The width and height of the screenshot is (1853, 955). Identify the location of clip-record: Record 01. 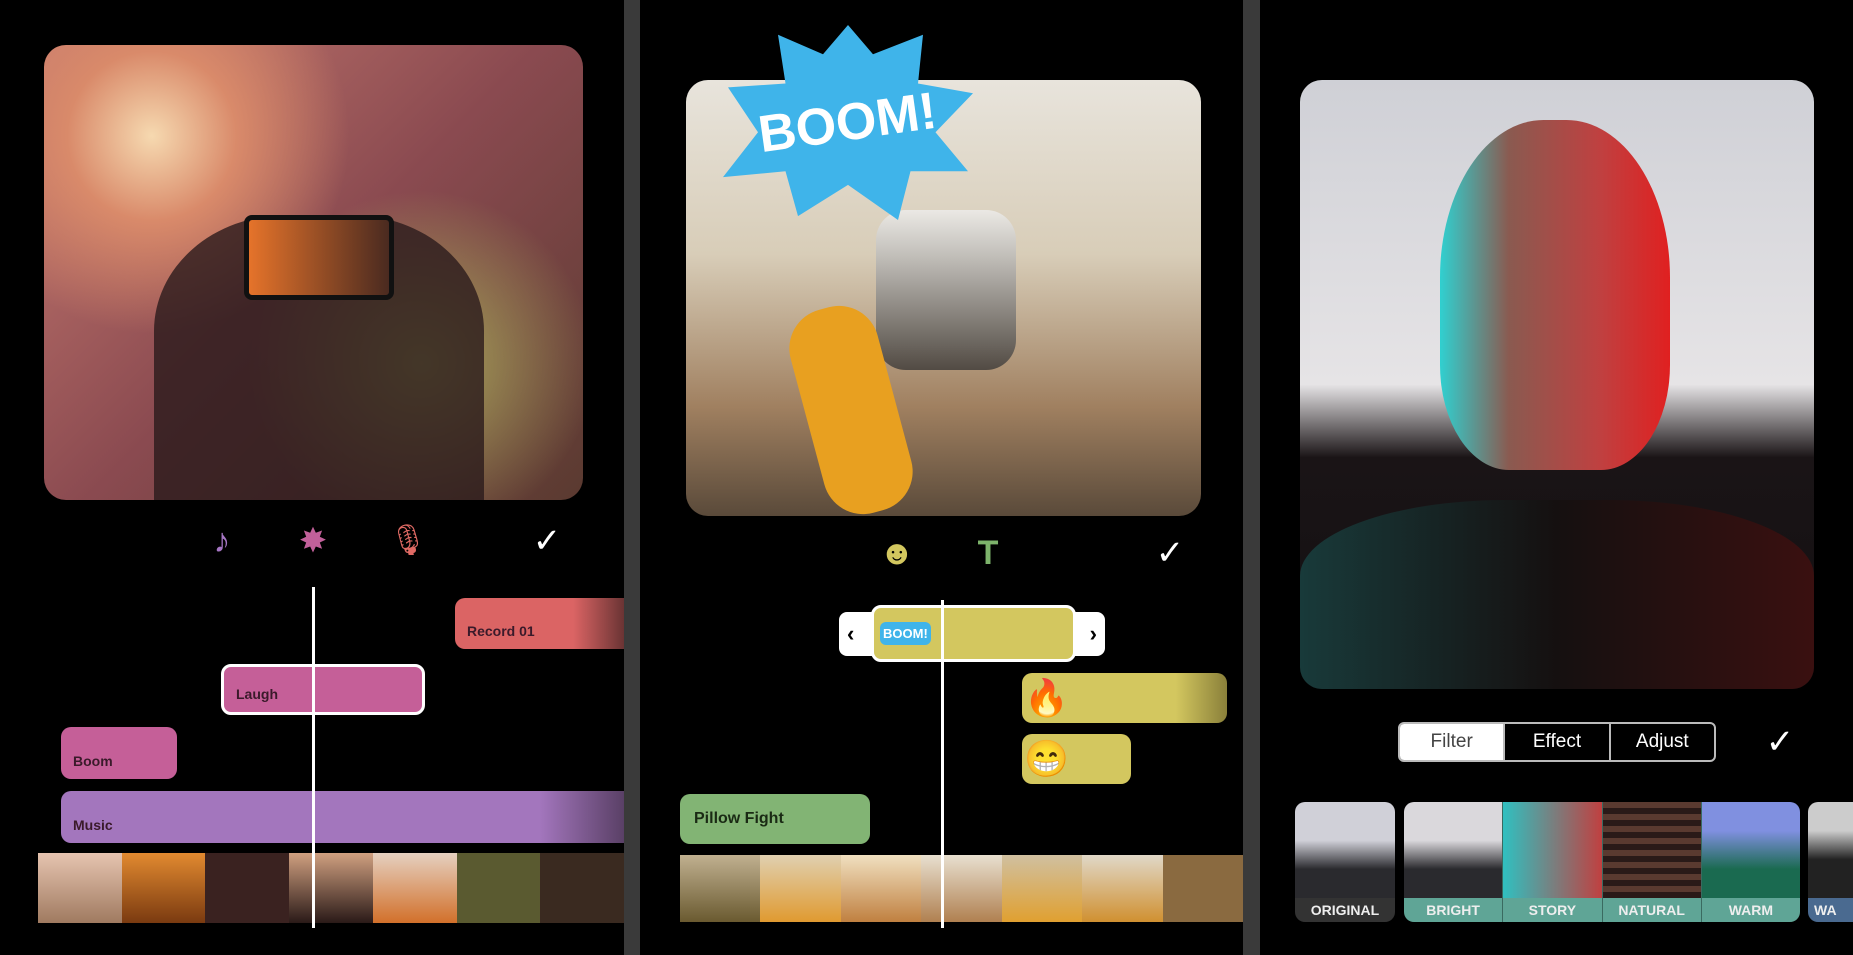
(539, 623).